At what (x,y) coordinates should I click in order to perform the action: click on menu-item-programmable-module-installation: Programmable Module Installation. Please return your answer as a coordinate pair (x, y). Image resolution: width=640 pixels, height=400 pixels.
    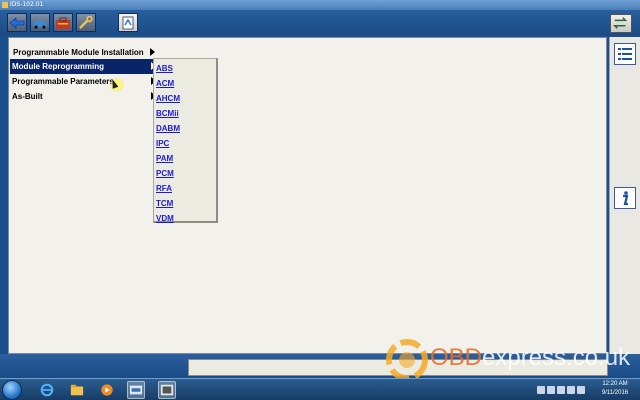
    Looking at the image, I should click on (83, 51).